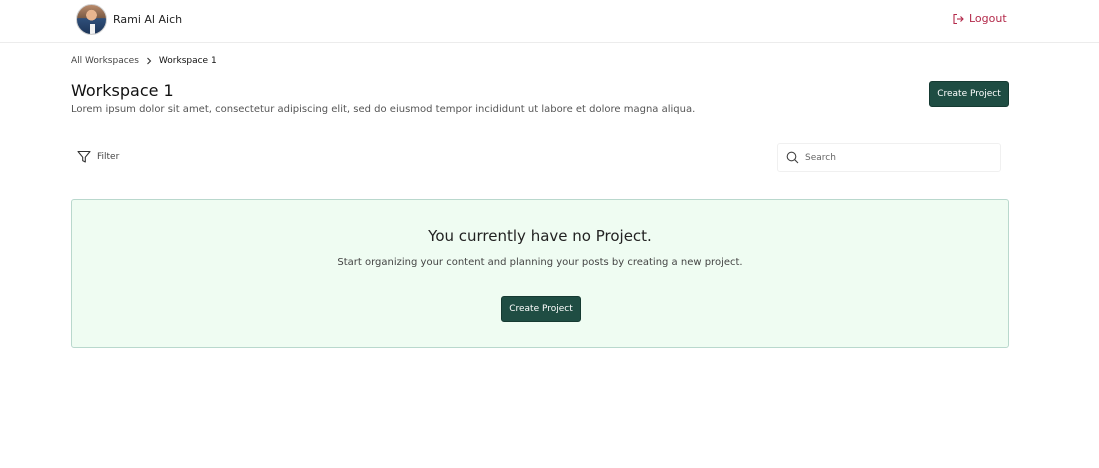 This screenshot has height=468, width=1099. Describe the element at coordinates (541, 309) in the screenshot. I see `empty-create-project-button: Create Project` at that location.